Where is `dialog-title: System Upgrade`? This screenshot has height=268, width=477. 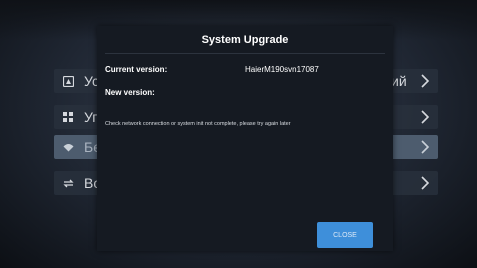 dialog-title: System Upgrade is located at coordinates (245, 40).